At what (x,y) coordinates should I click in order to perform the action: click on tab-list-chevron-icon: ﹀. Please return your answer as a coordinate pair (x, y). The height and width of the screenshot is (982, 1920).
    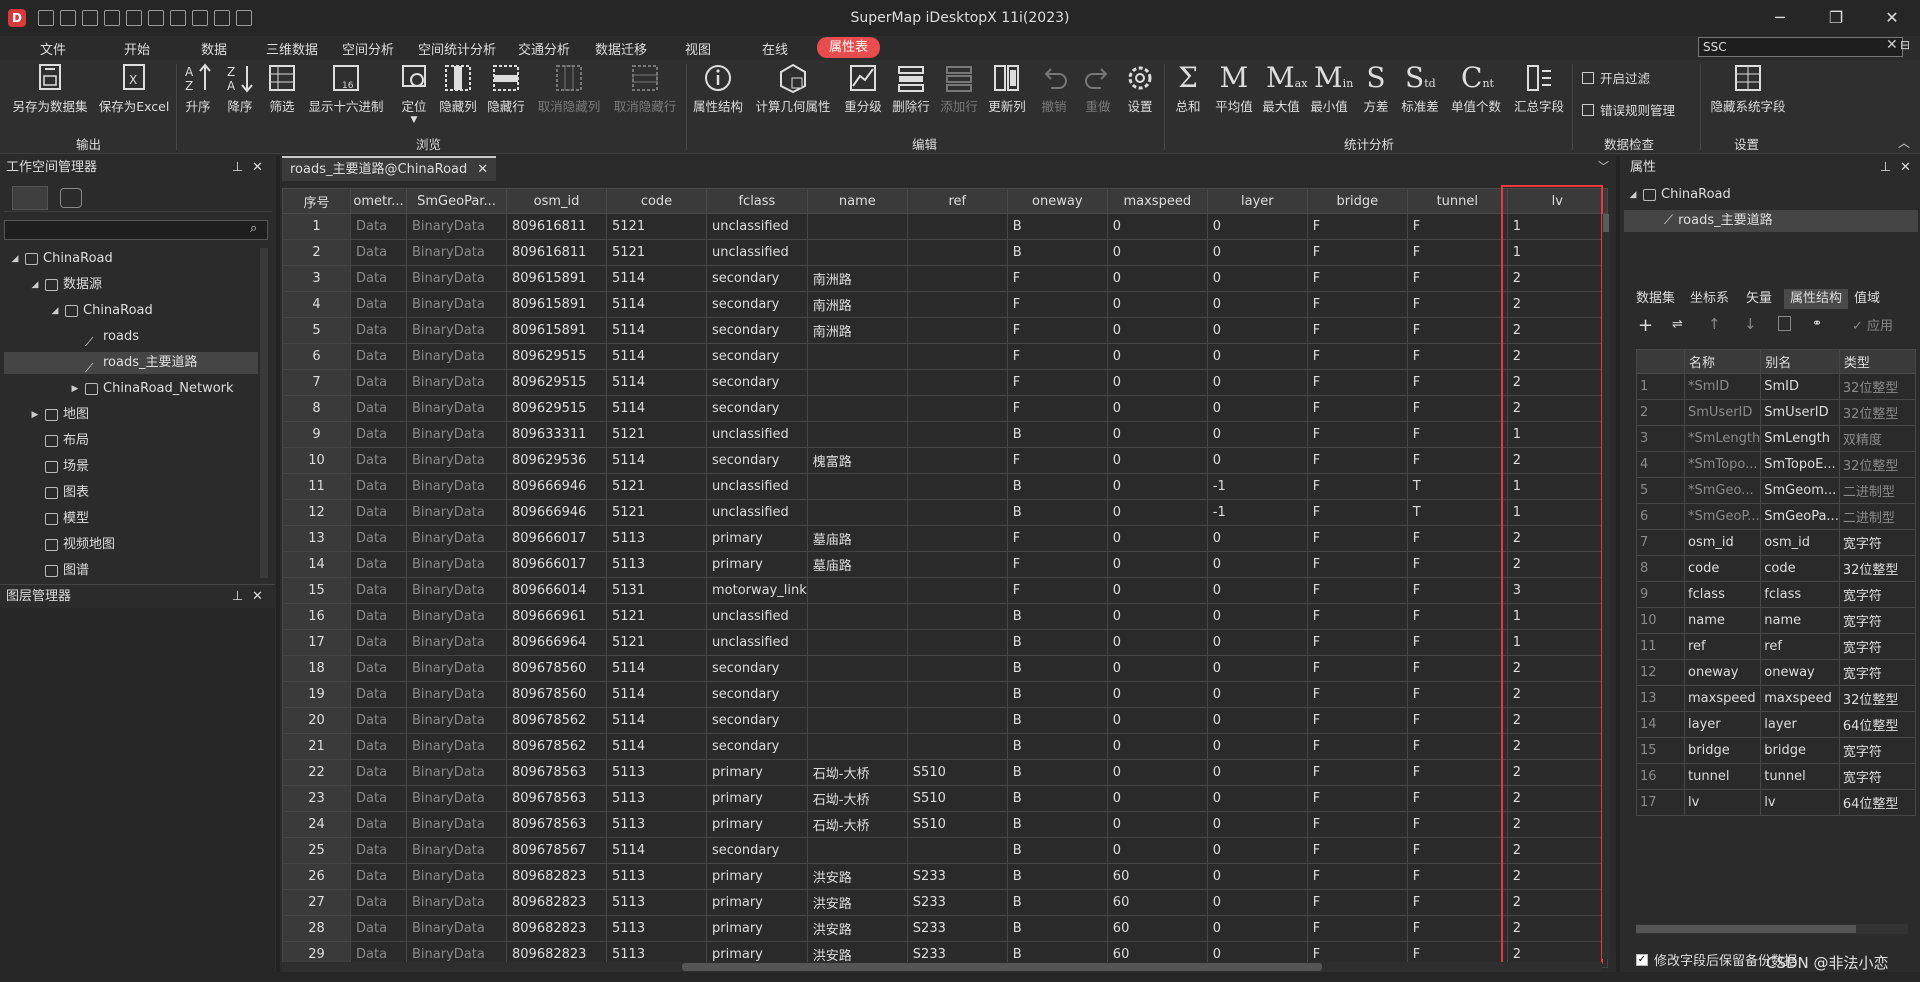
    Looking at the image, I should click on (1603, 166).